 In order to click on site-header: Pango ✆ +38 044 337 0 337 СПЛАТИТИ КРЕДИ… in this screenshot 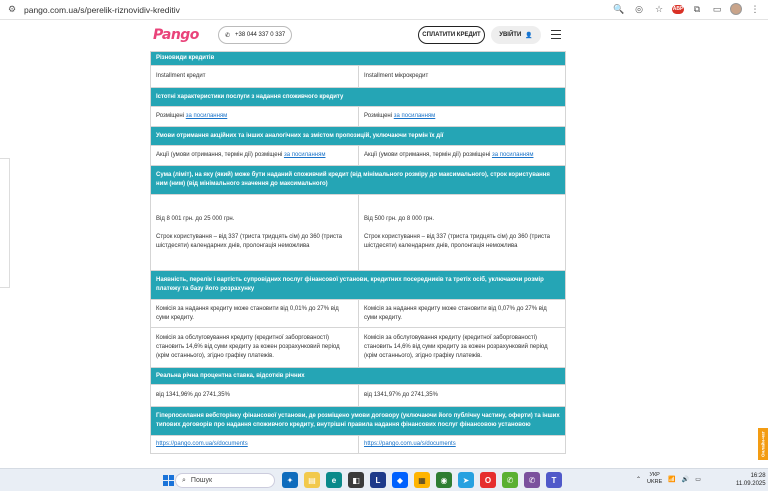, I will do `click(384, 36)`.